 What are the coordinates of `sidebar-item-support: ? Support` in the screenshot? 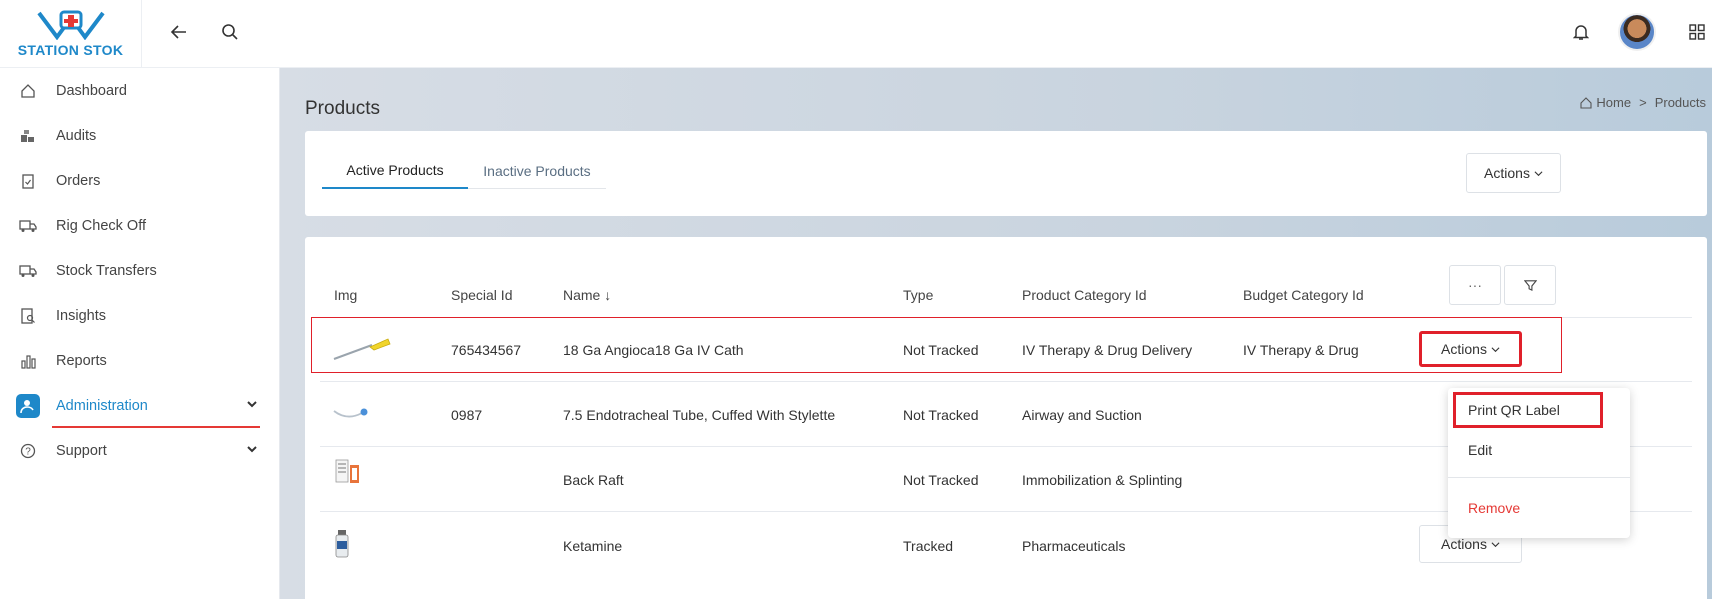 It's located at (140, 450).